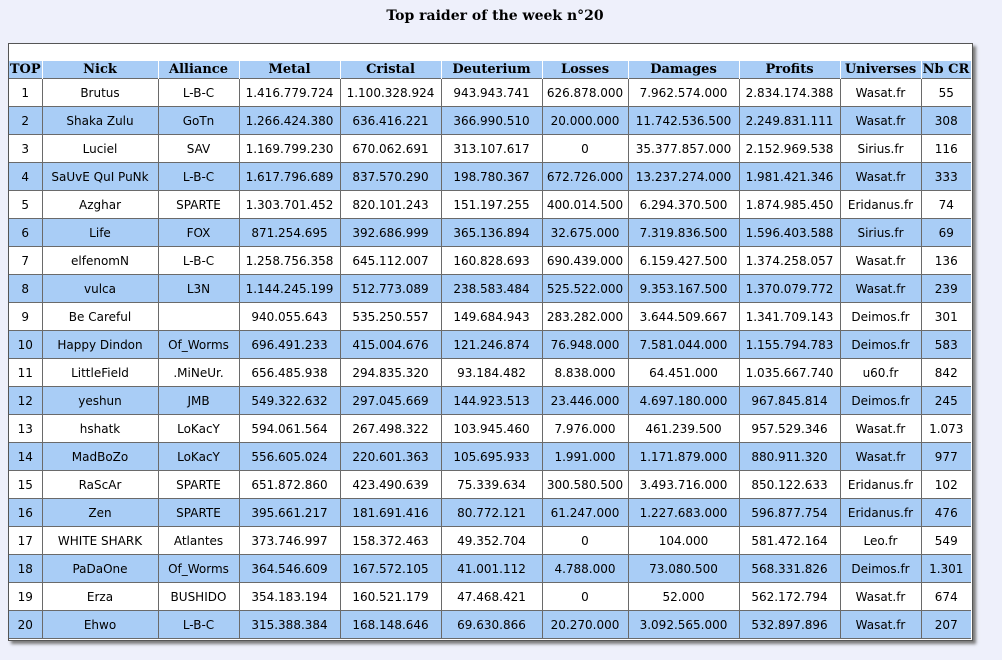 The image size is (1002, 660). What do you see at coordinates (26, 344) in the screenshot?
I see `cell-top: 10` at bounding box center [26, 344].